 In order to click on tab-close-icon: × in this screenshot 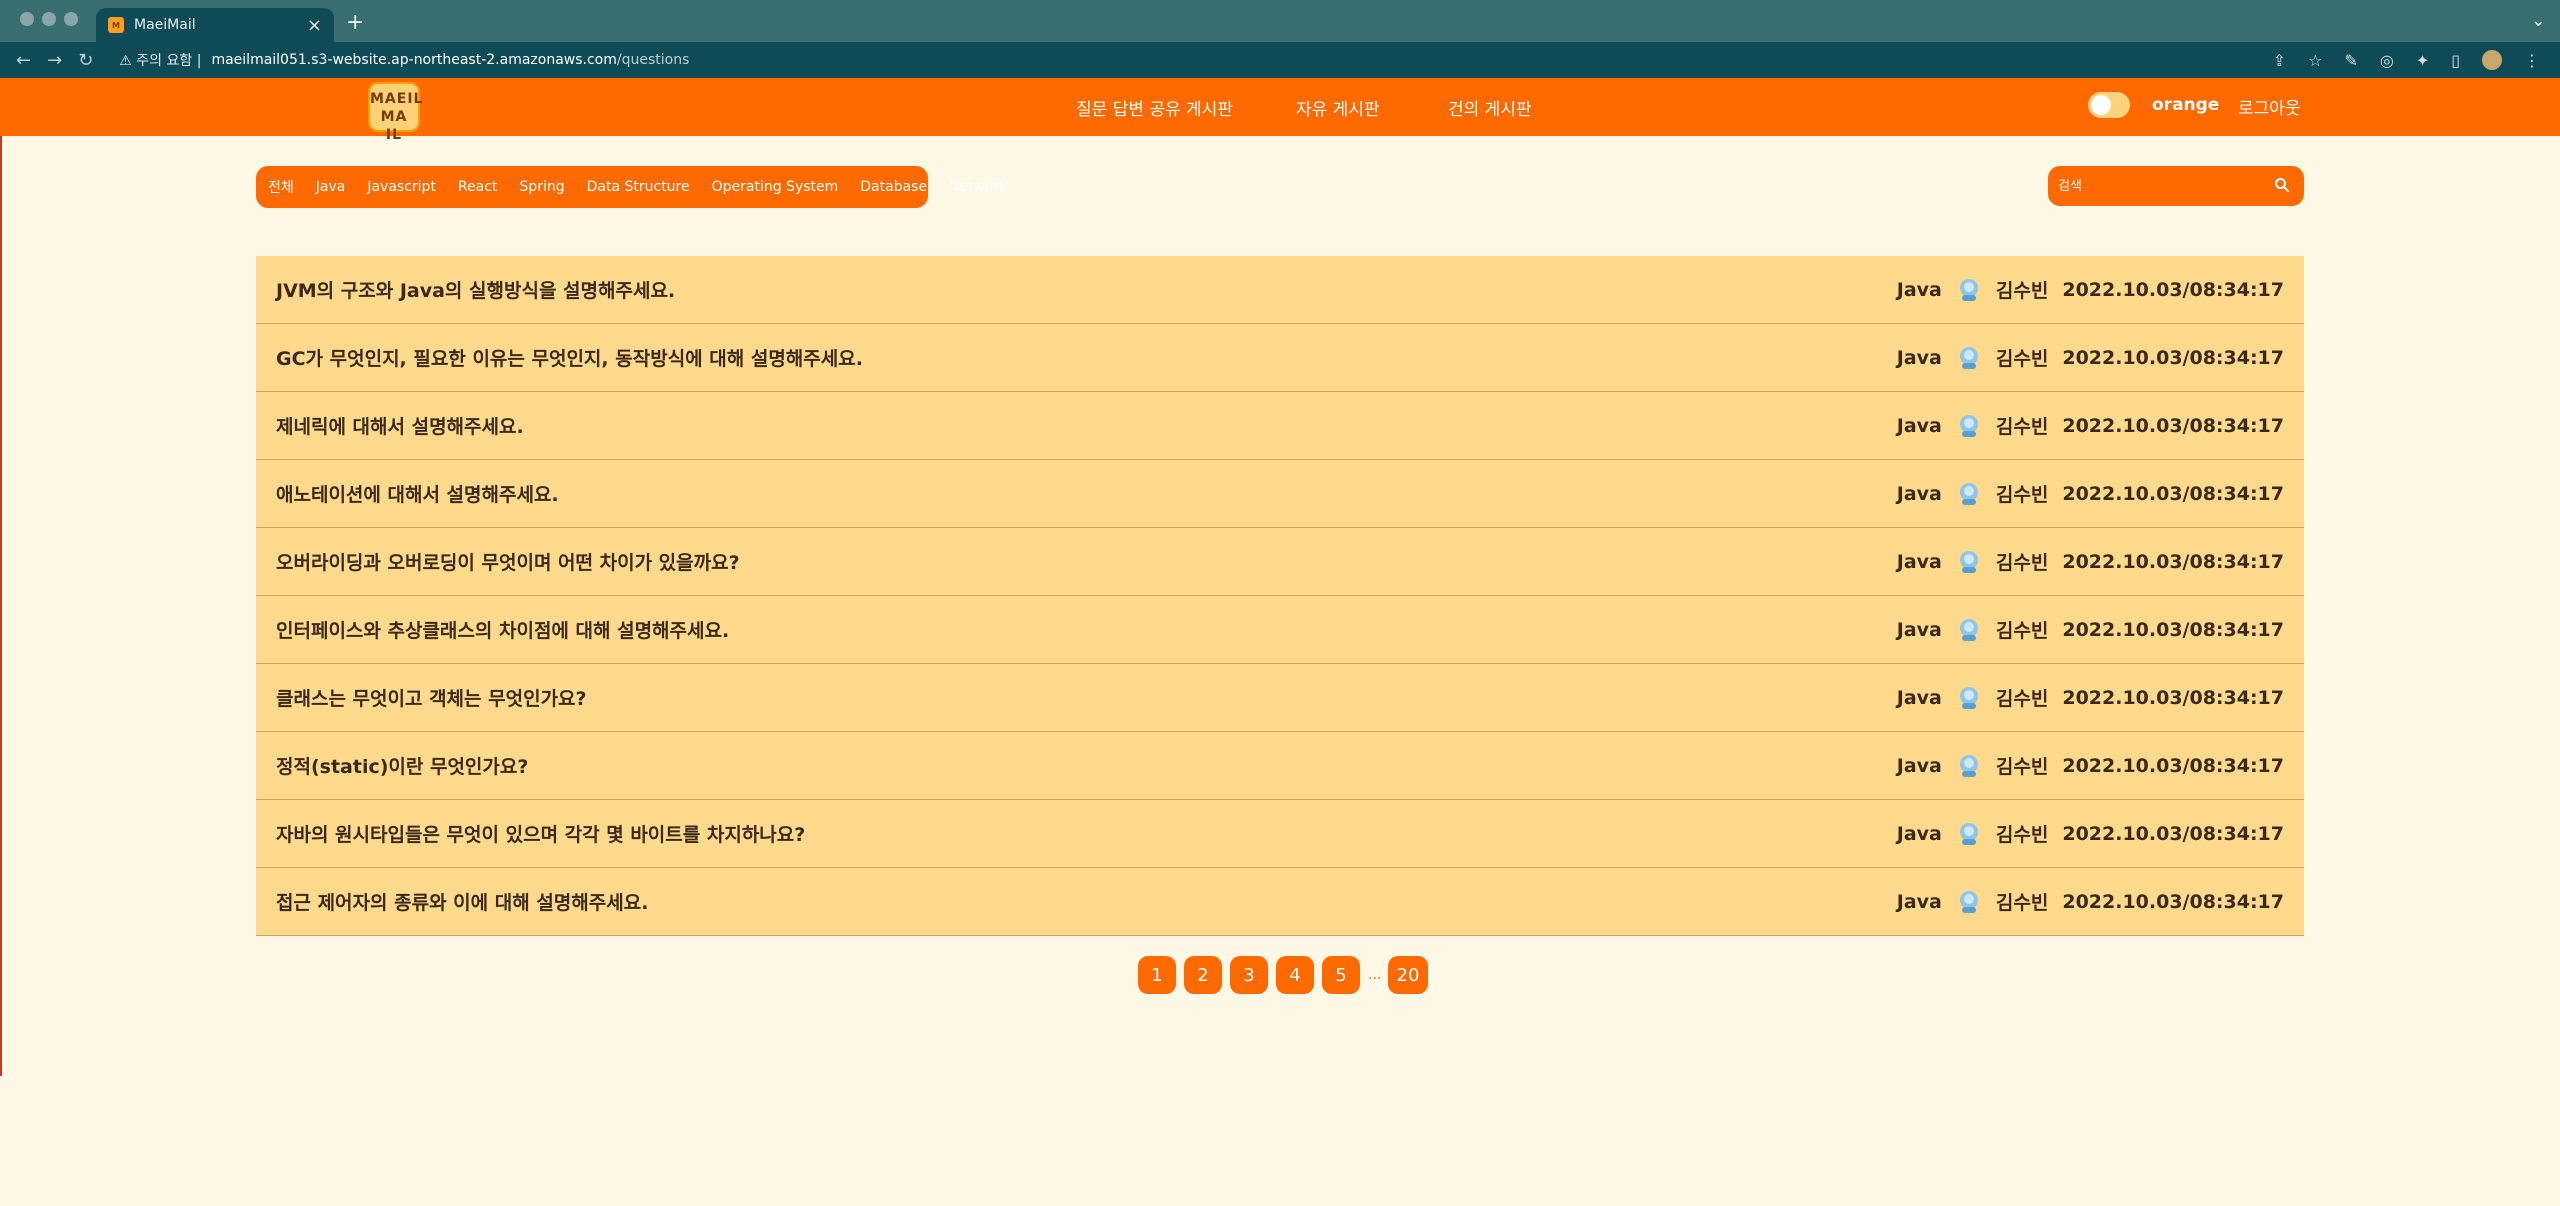, I will do `click(314, 25)`.